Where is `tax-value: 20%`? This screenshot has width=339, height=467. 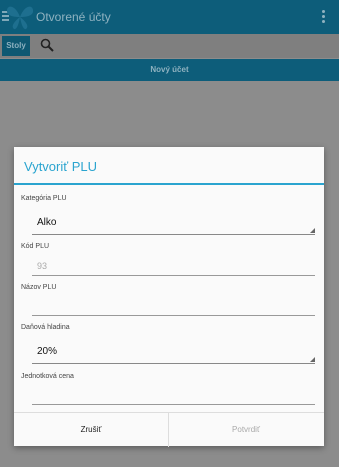
tax-value: 20% is located at coordinates (47, 351).